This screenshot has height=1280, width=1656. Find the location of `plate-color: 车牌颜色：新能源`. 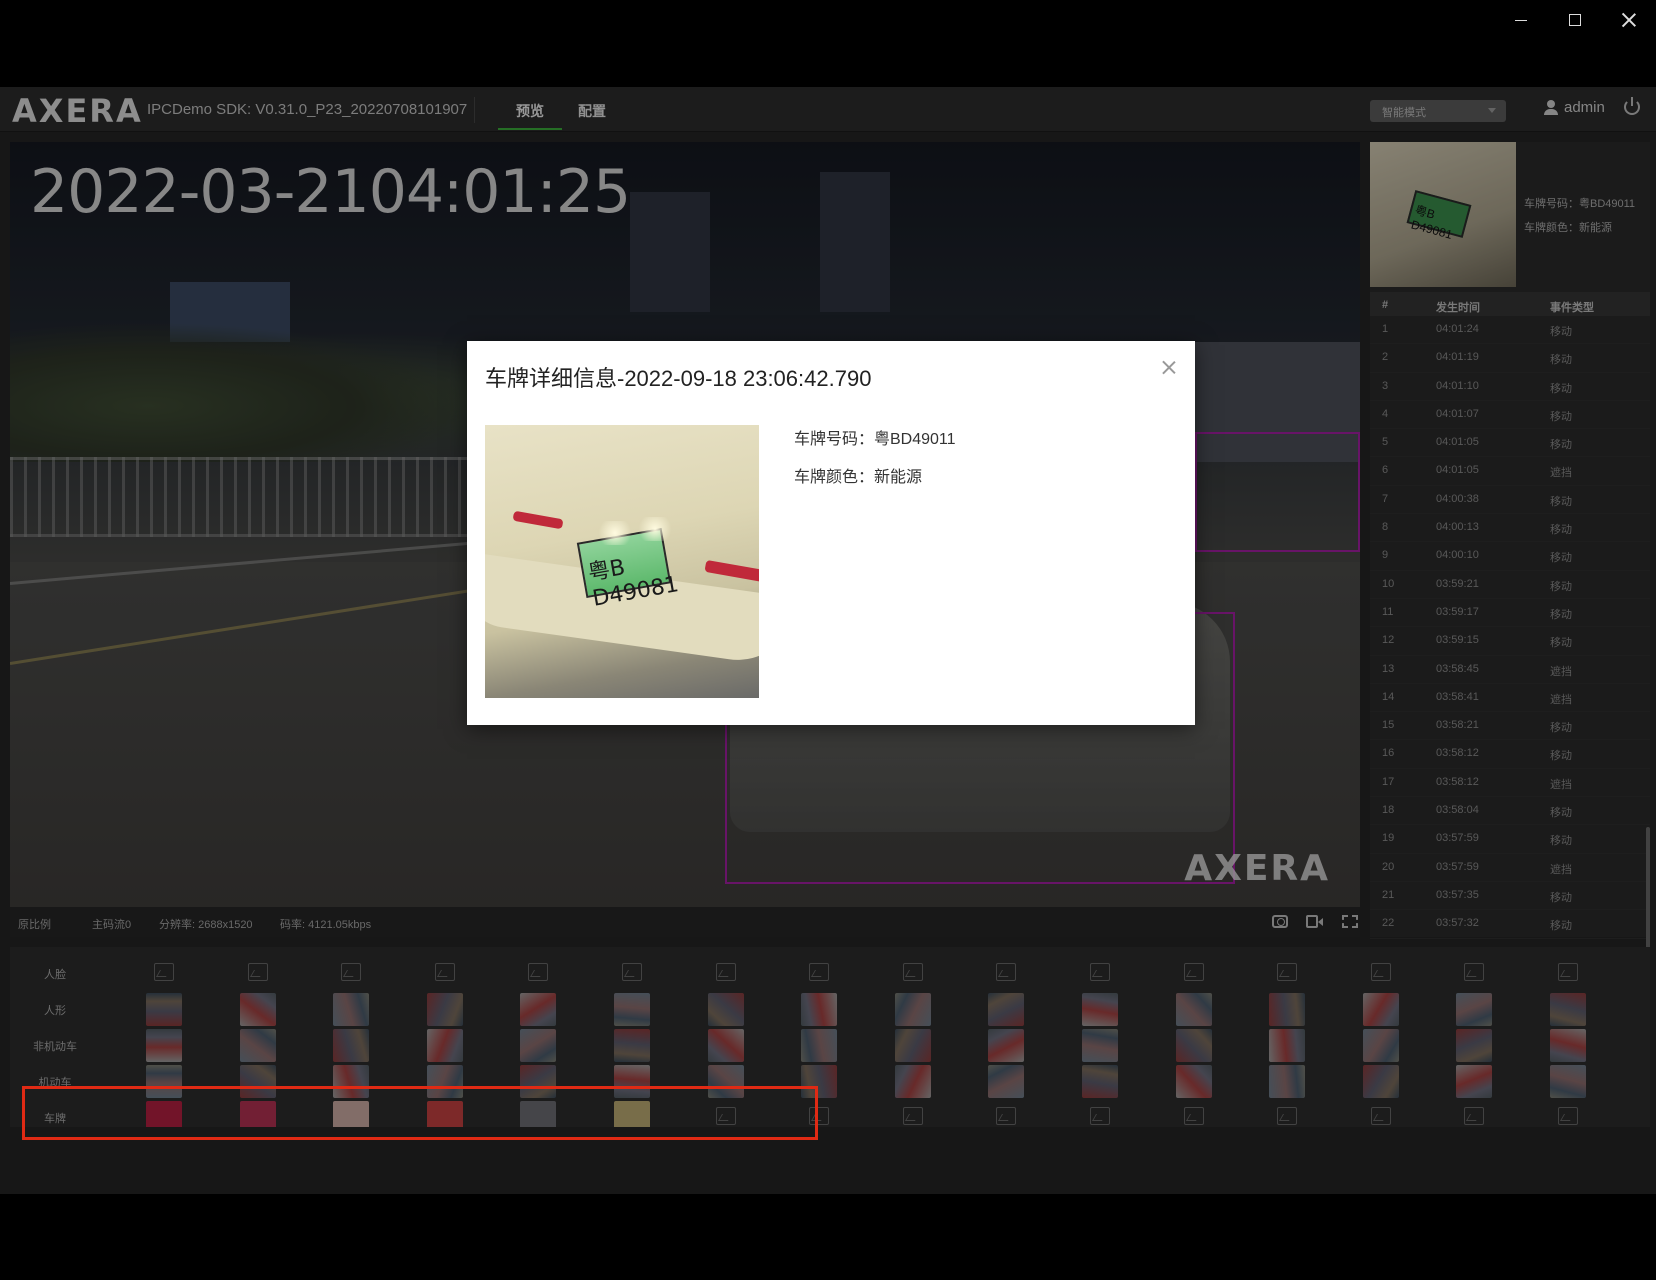

plate-color: 车牌颜色：新能源 is located at coordinates (858, 477).